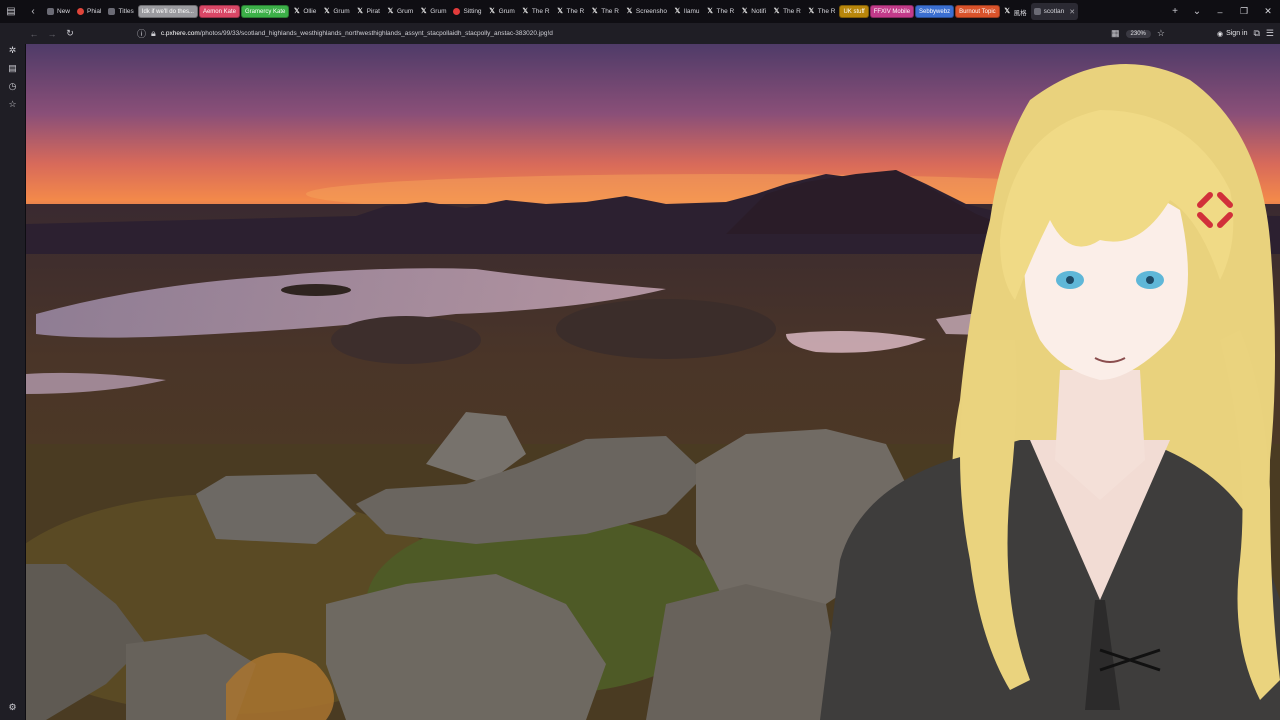 This screenshot has width=1280, height=720. What do you see at coordinates (1138, 33) in the screenshot?
I see `zoom-level-badge: 230%` at bounding box center [1138, 33].